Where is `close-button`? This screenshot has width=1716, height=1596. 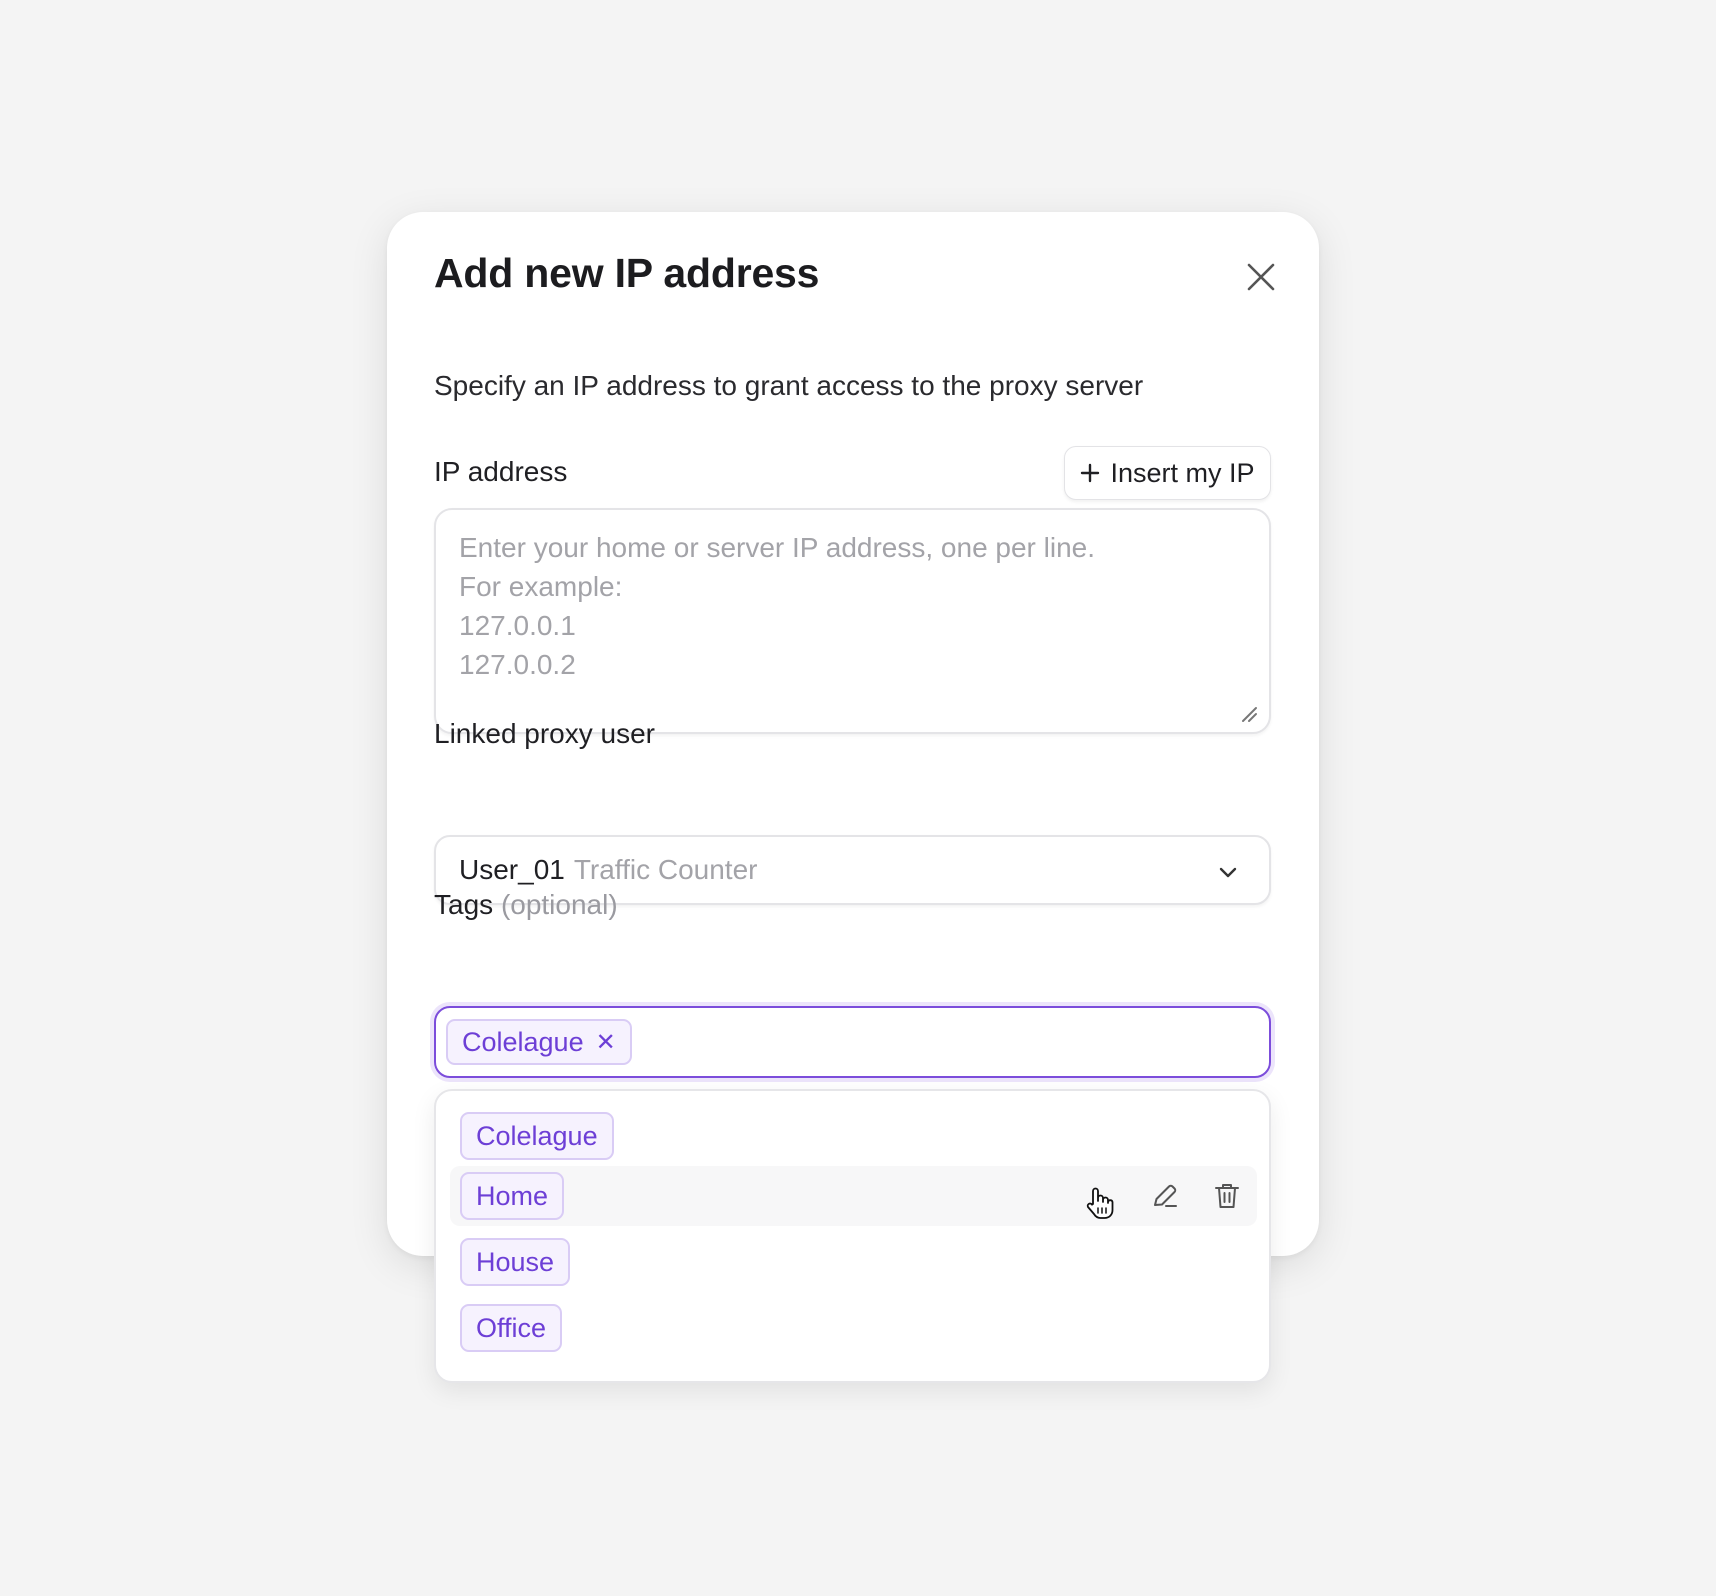
close-button is located at coordinates (1261, 277).